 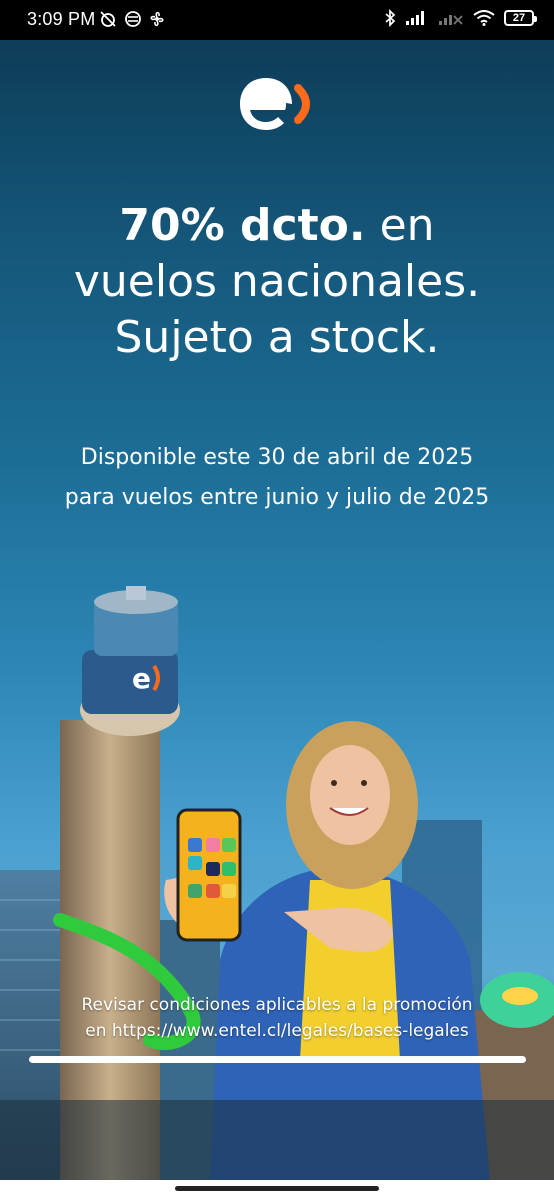 I want to click on story-progress-bar, so click(x=277, y=1059).